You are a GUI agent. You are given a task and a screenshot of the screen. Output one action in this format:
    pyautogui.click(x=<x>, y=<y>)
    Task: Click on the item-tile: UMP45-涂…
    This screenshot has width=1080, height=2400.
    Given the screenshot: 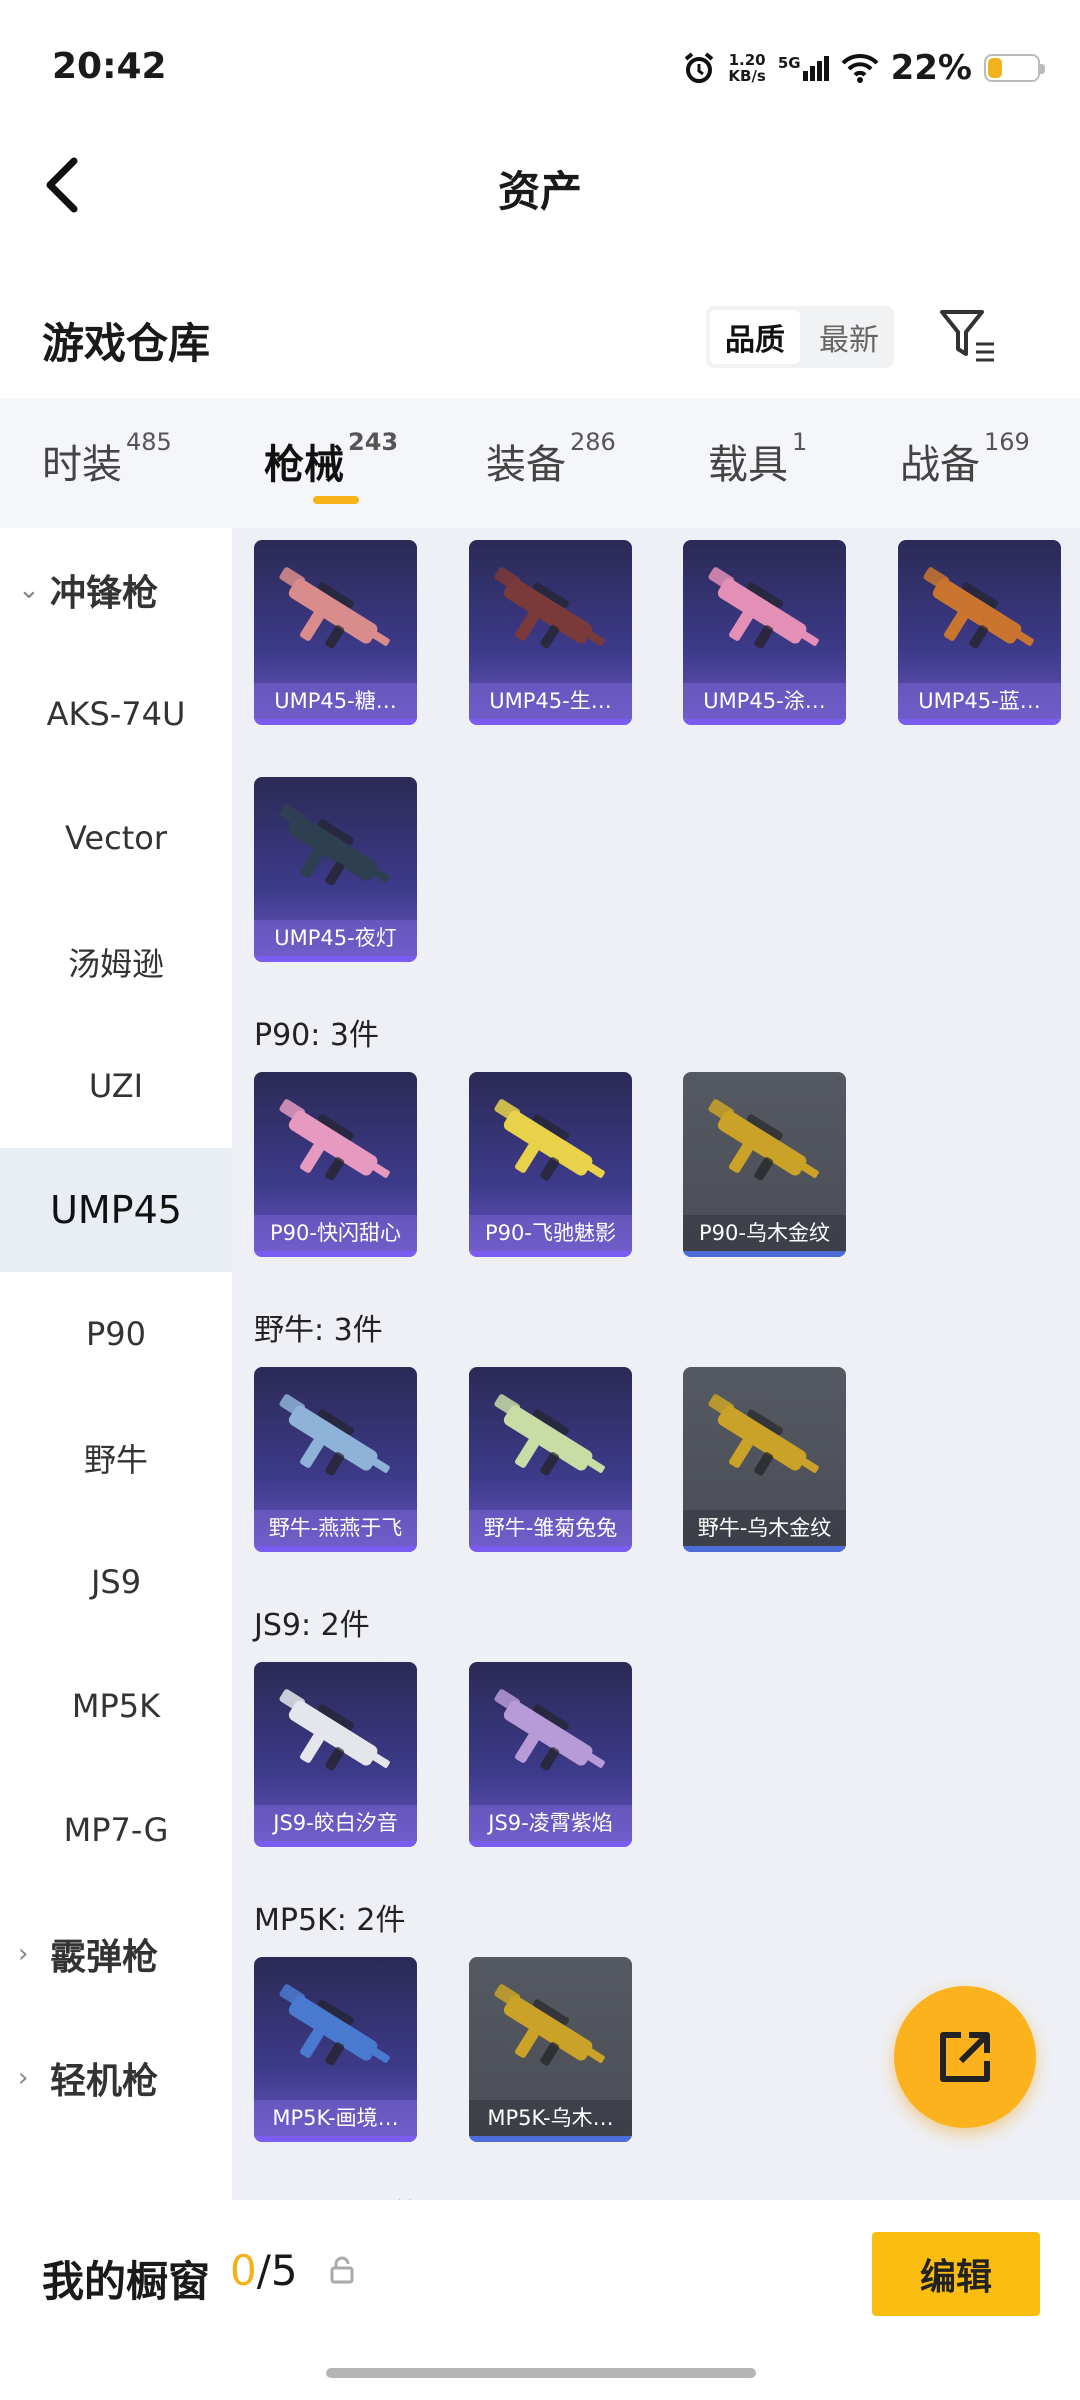 What is the action you would take?
    pyautogui.click(x=764, y=632)
    